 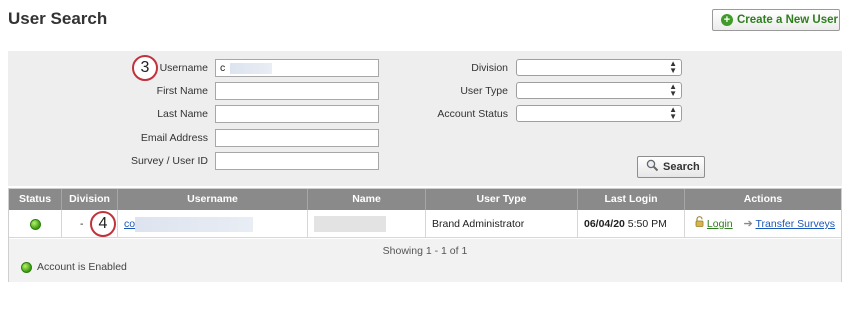 What do you see at coordinates (182, 91) in the screenshot?
I see `first-name-label: First Name` at bounding box center [182, 91].